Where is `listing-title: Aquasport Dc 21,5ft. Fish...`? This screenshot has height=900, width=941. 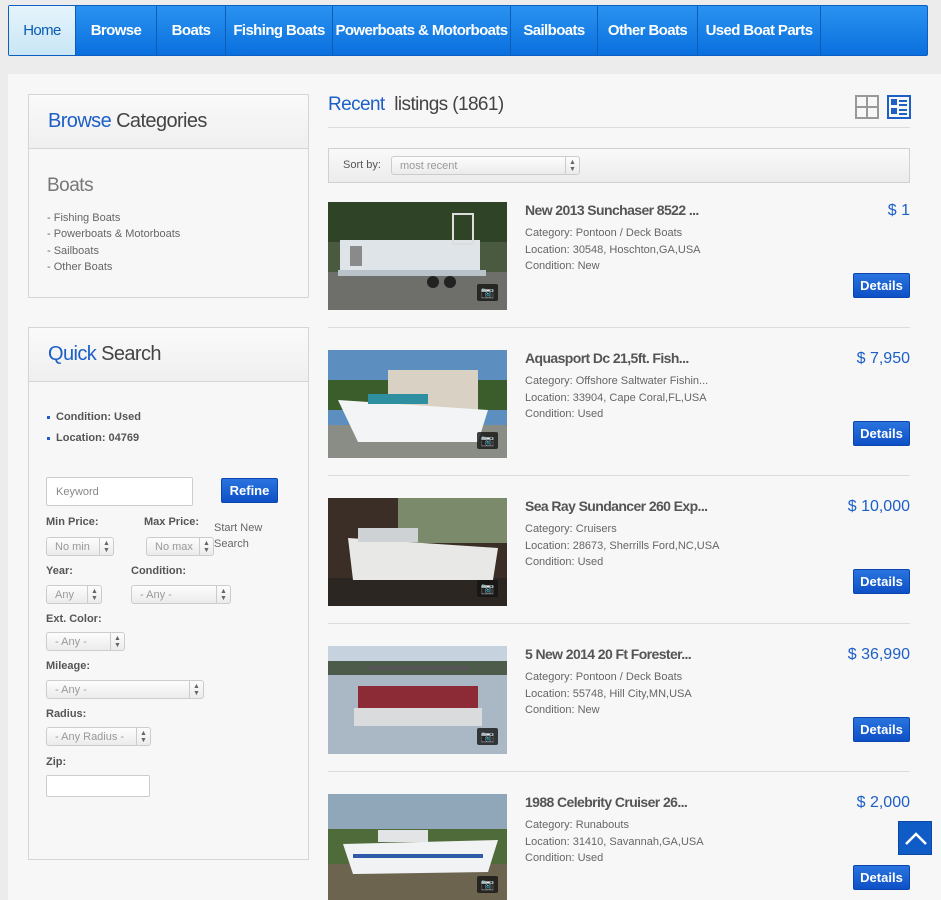
listing-title: Aquasport Dc 21,5ft. Fish... is located at coordinates (607, 358).